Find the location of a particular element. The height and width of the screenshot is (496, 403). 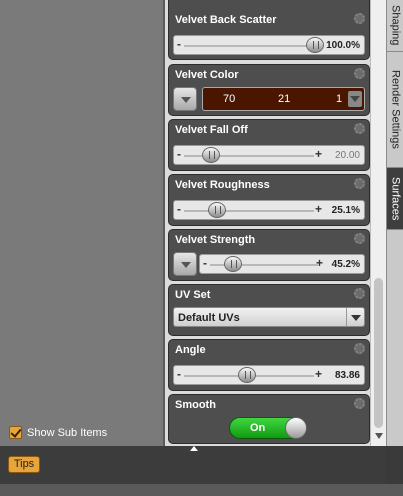

tab-label: Shaping is located at coordinates (395, 25).